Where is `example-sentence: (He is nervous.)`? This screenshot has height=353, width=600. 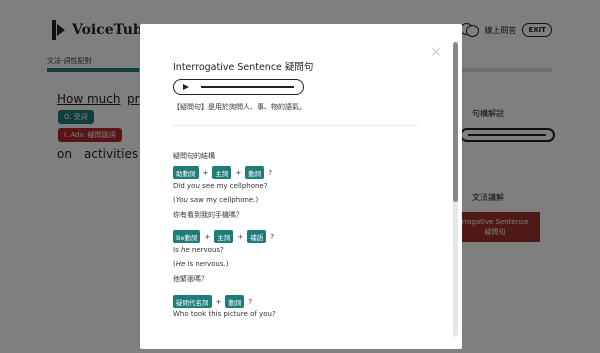
example-sentence: (He is nervous.) is located at coordinates (201, 264).